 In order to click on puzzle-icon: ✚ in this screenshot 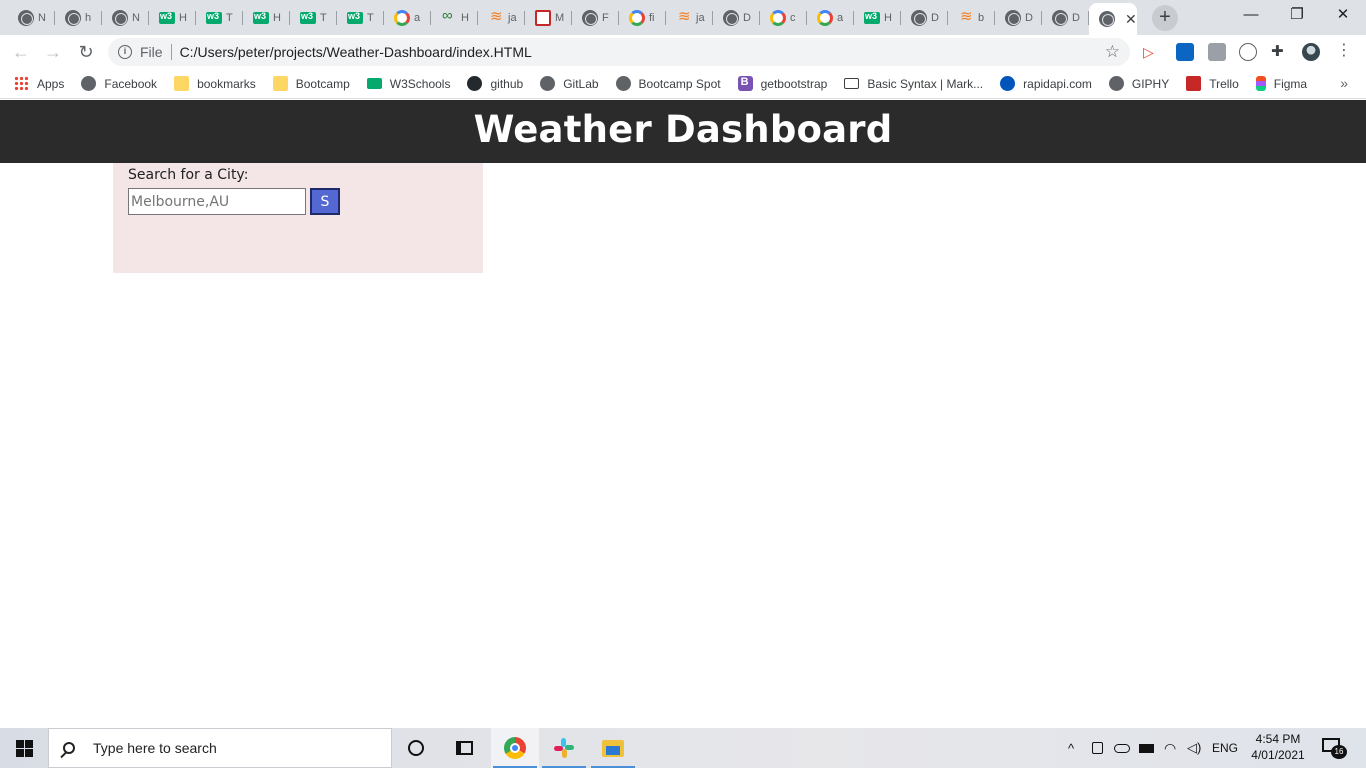, I will do `click(1280, 52)`.